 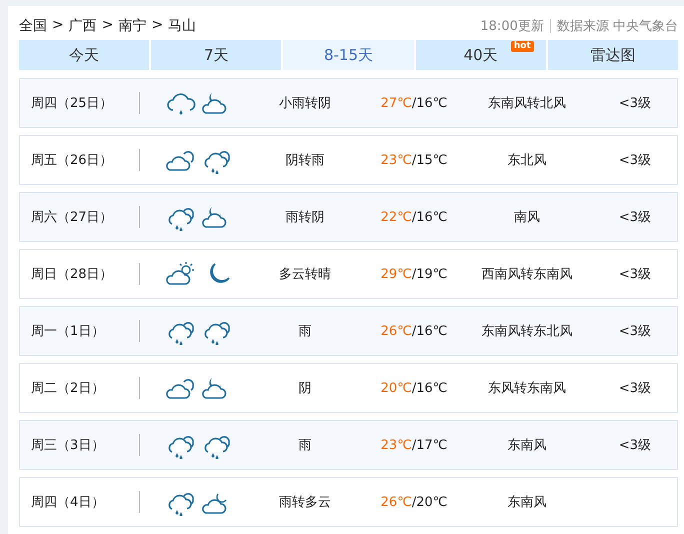 I want to click on low-temp: /20℃, so click(x=430, y=502).